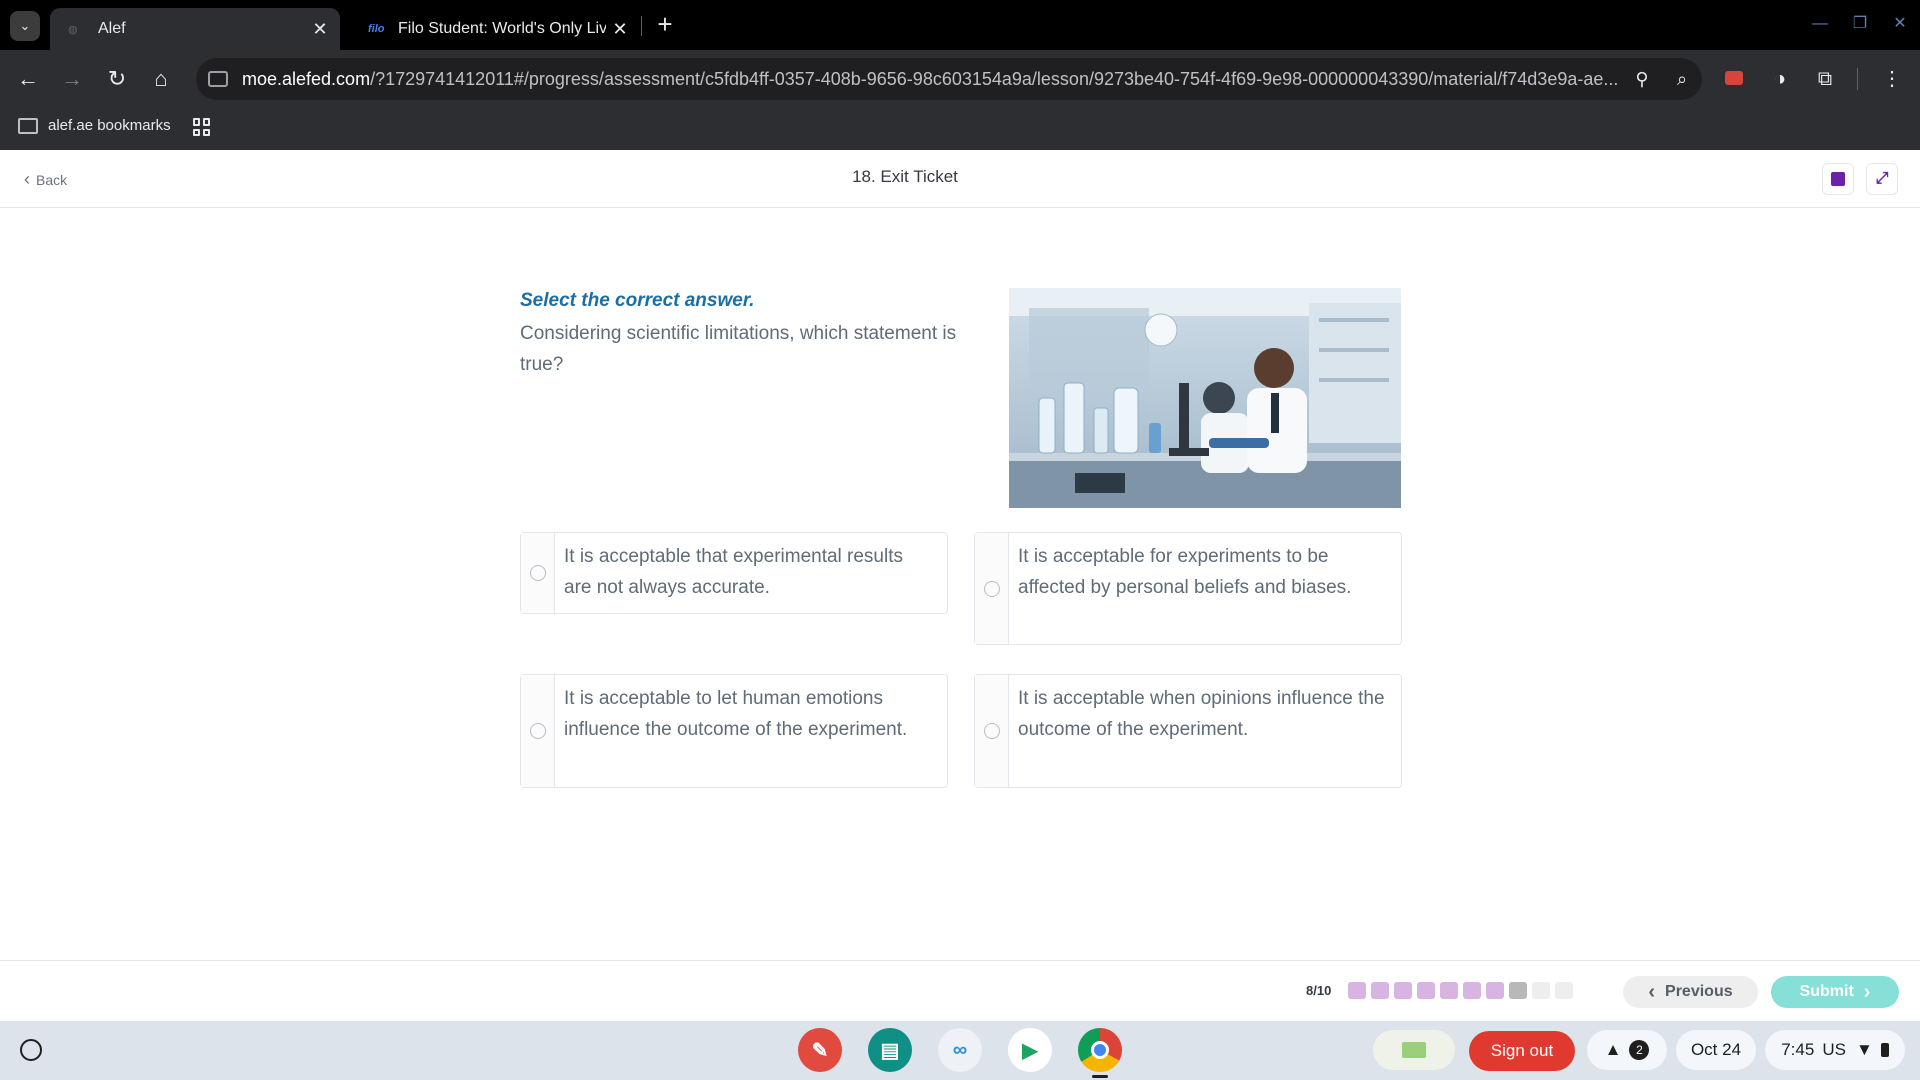 The image size is (1920, 1080). What do you see at coordinates (161, 79) in the screenshot?
I see `home-icon: ⌂` at bounding box center [161, 79].